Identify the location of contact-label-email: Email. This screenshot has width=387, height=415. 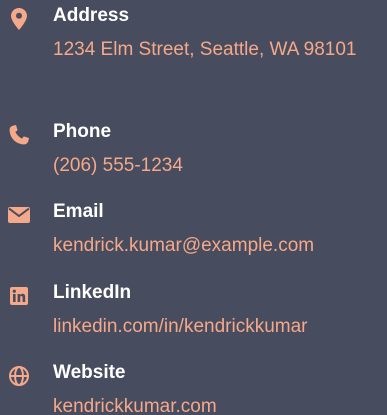
(78, 211).